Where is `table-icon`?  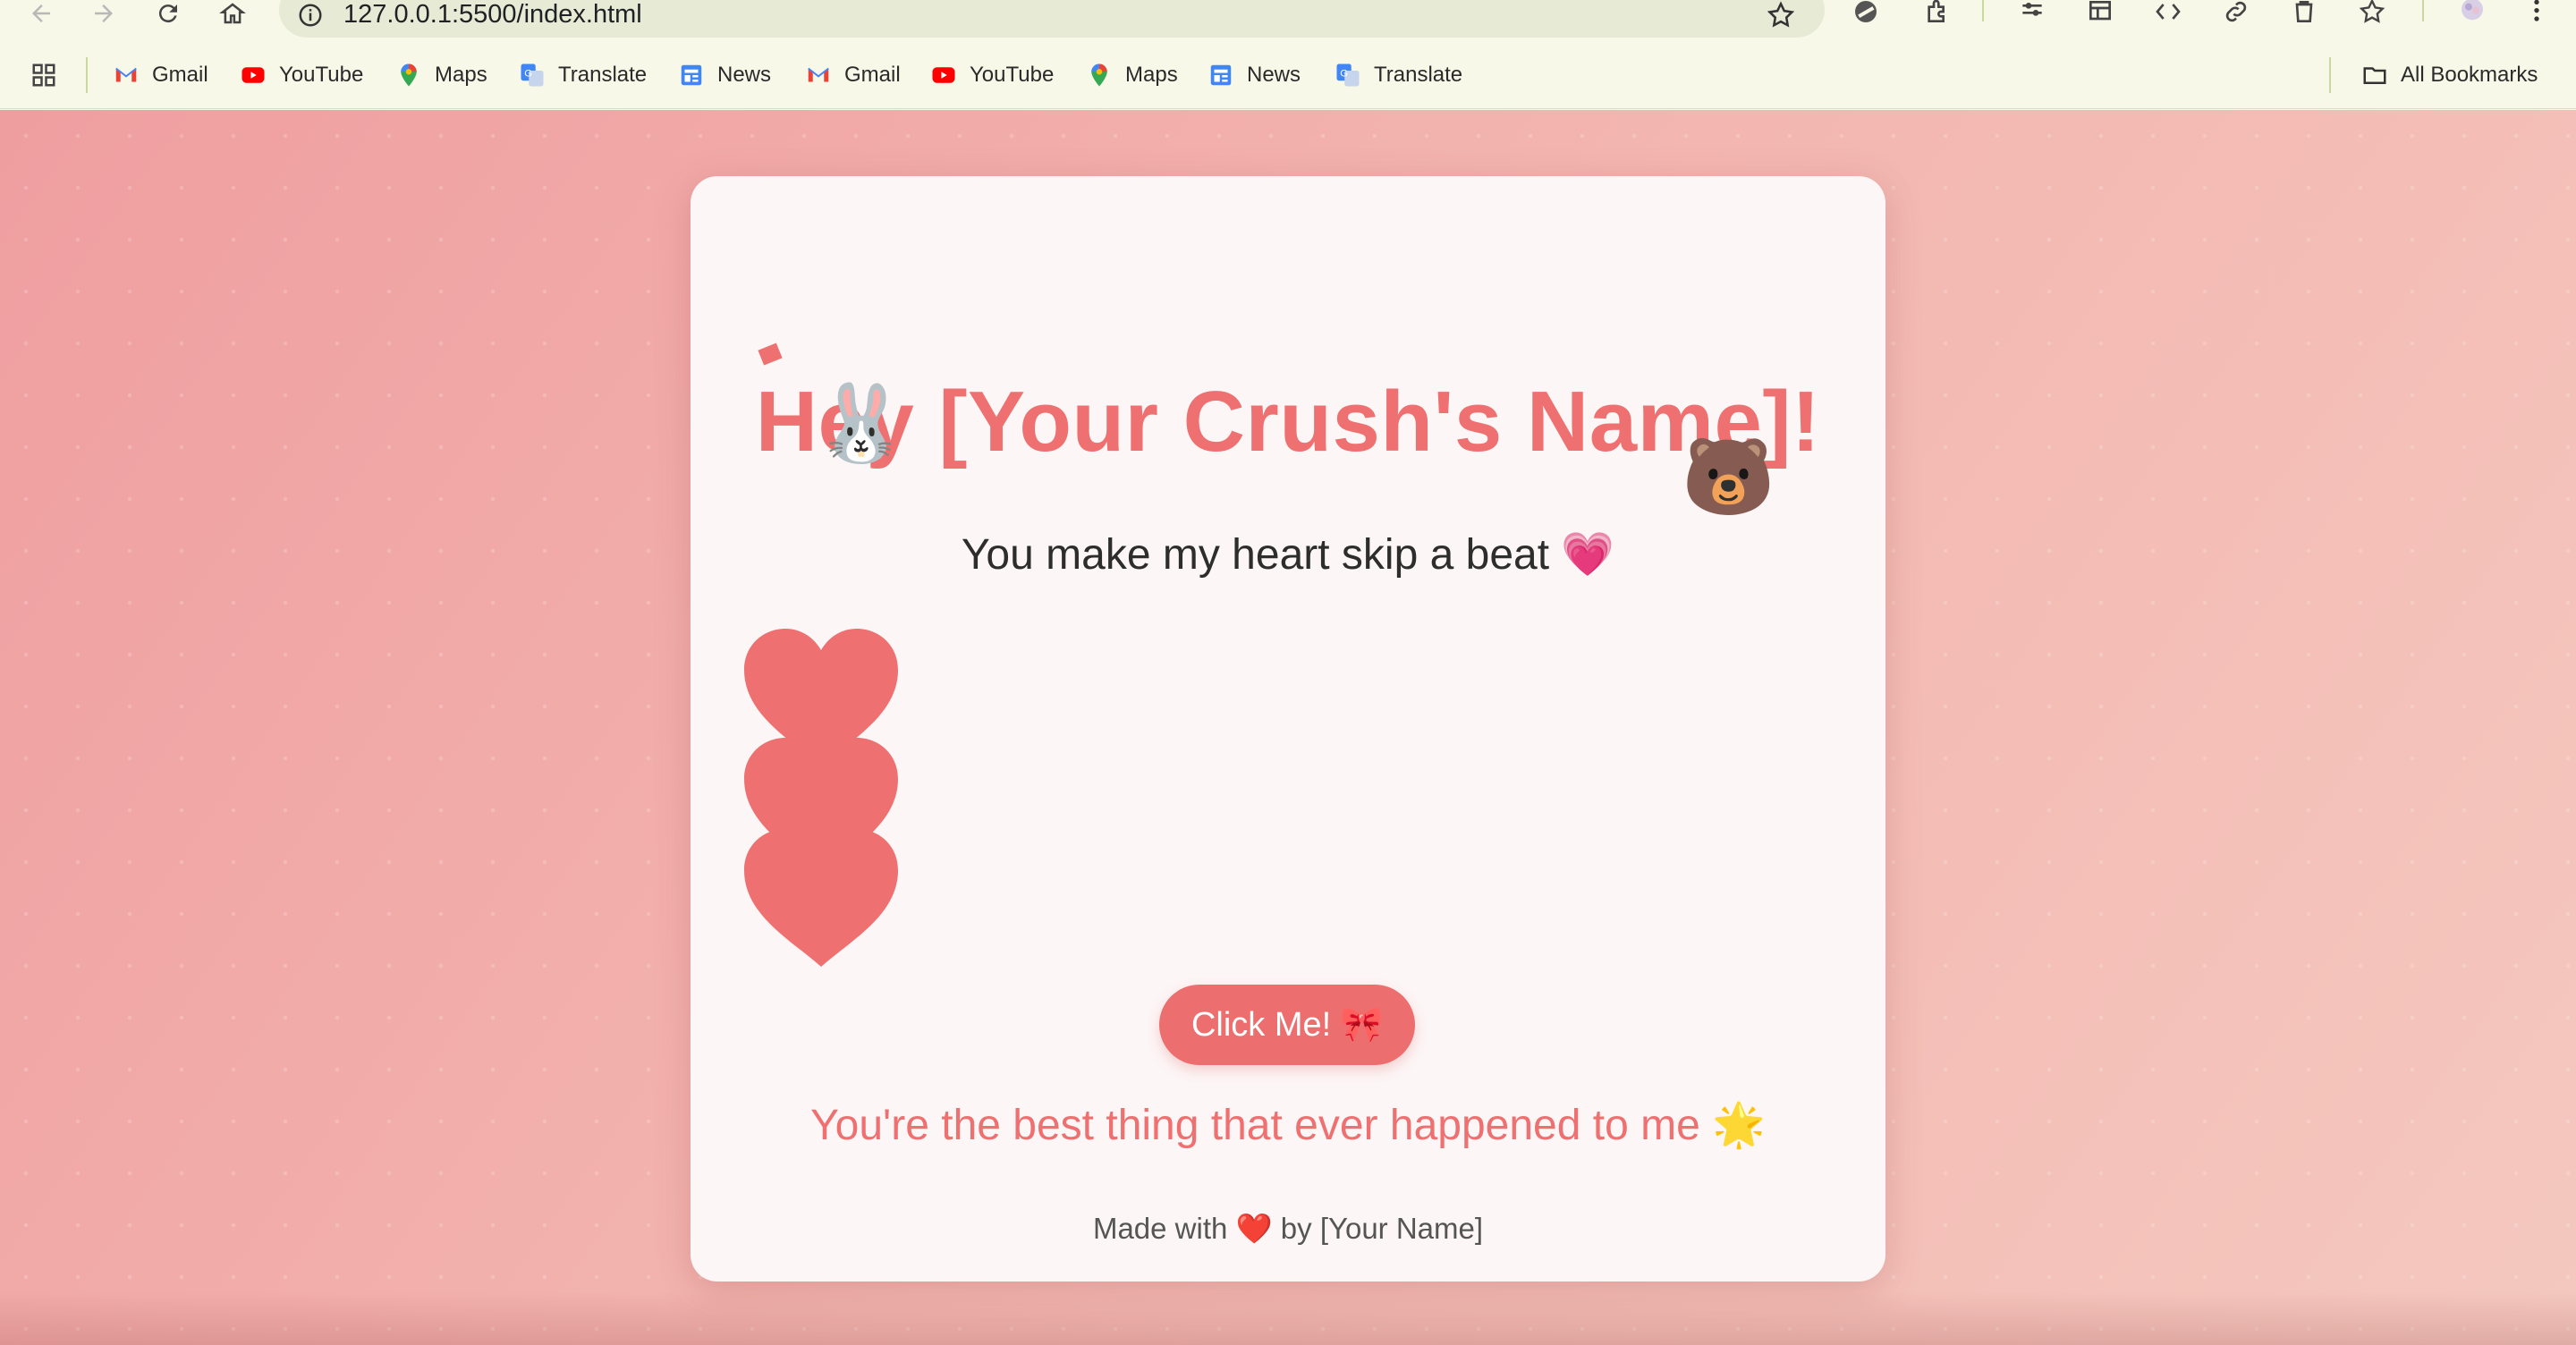 table-icon is located at coordinates (2100, 11).